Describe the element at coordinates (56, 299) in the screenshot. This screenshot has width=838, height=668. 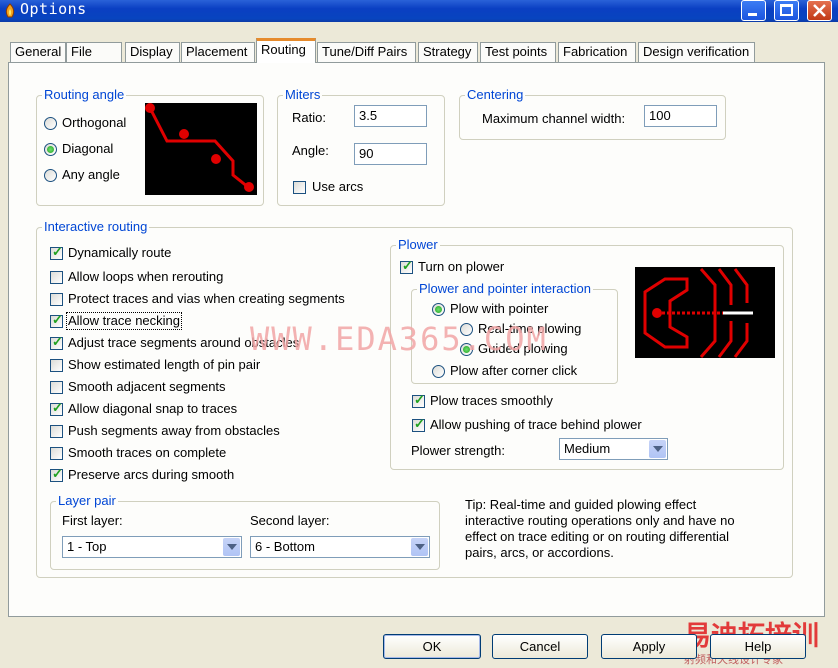
I see `protect-traces-checkbox` at that location.